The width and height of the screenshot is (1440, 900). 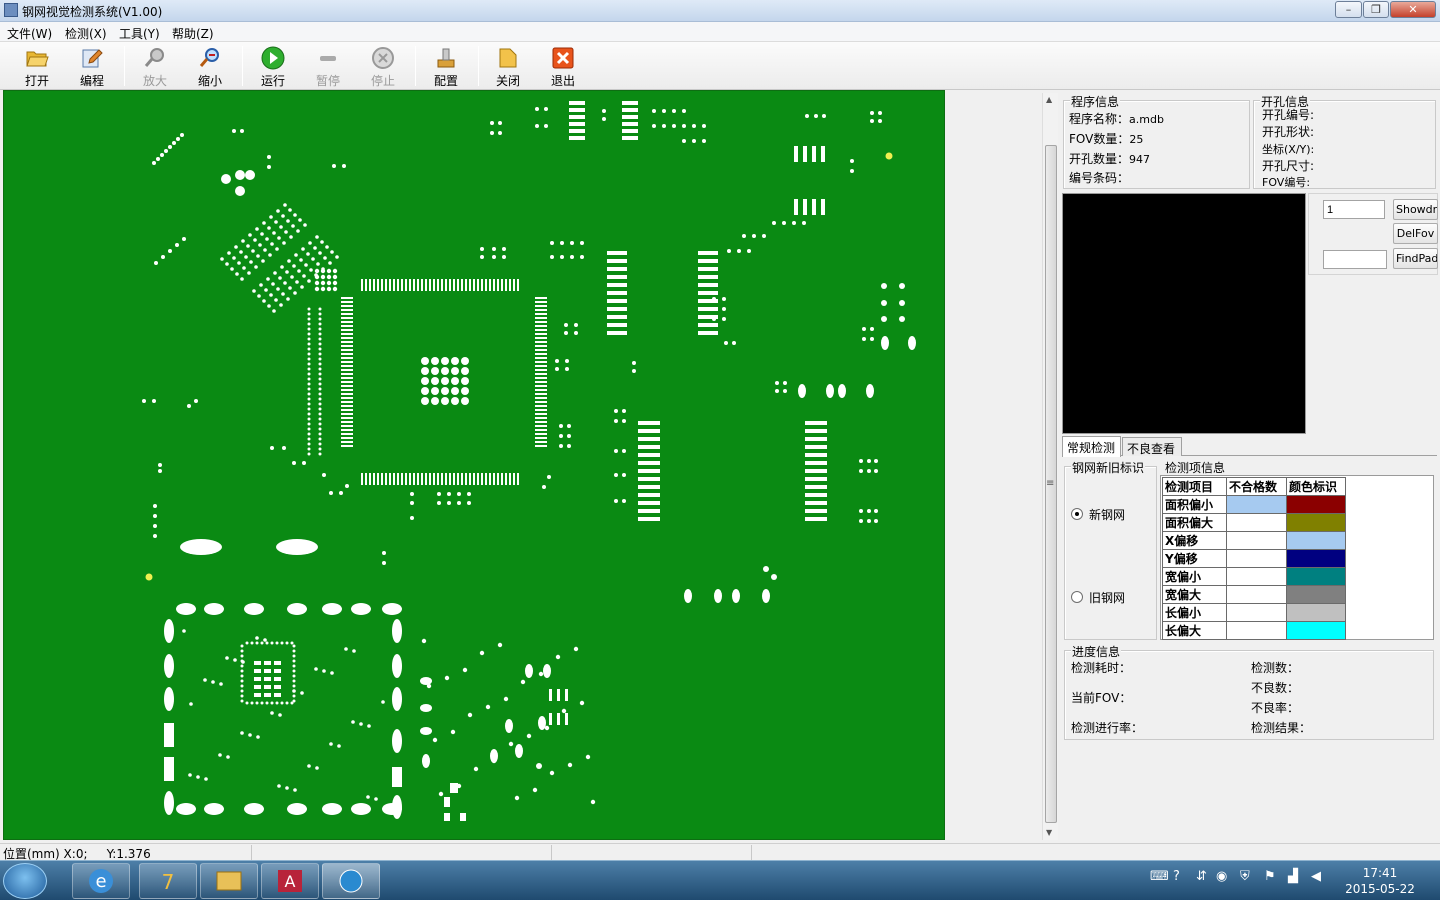 What do you see at coordinates (29, 33) in the screenshot?
I see `menu-file: 文件(W)` at bounding box center [29, 33].